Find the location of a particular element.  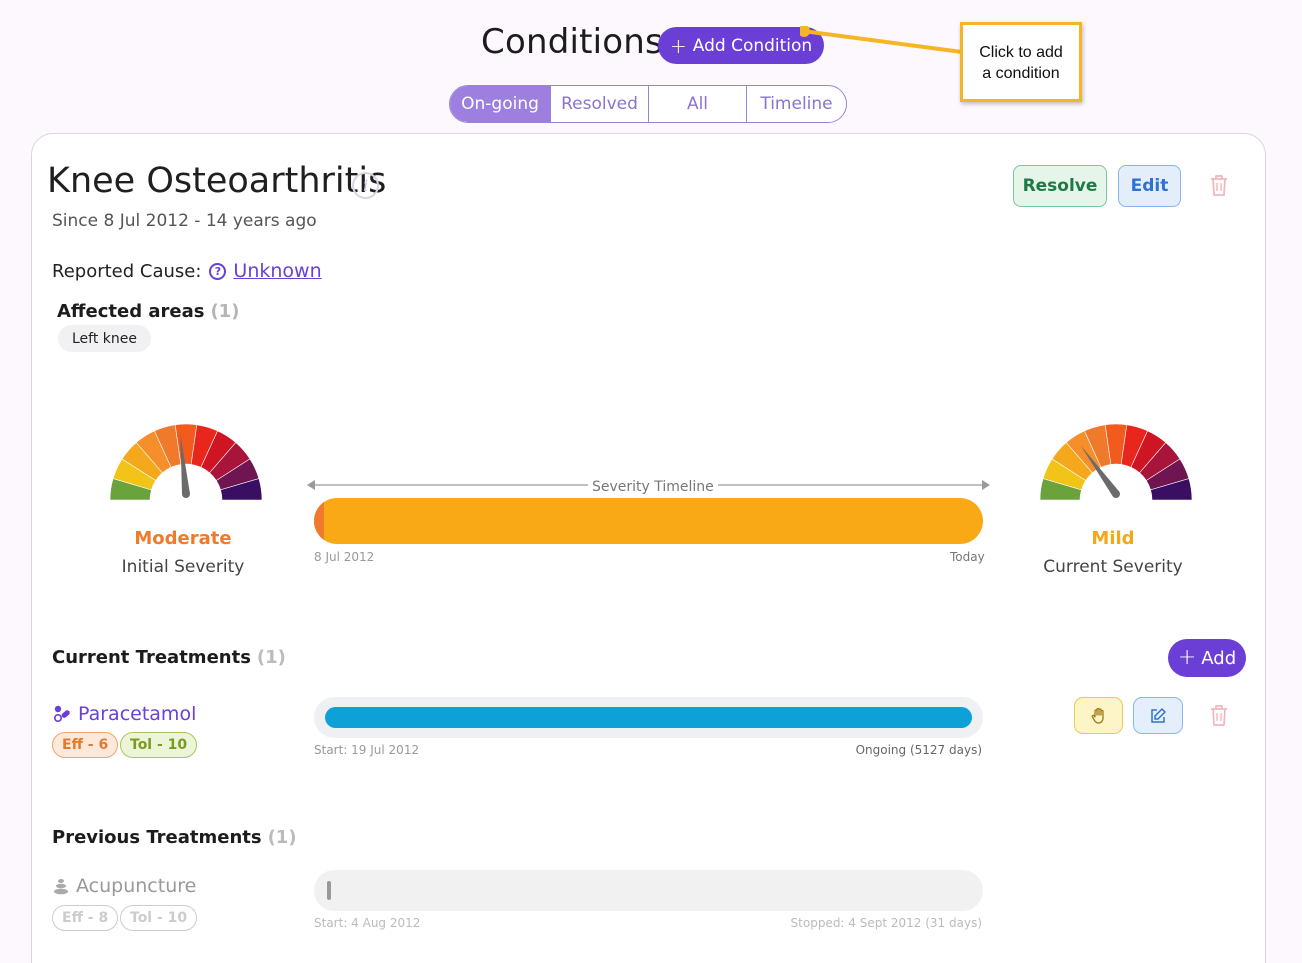

tab-ongoing: On-going is located at coordinates (500, 104).